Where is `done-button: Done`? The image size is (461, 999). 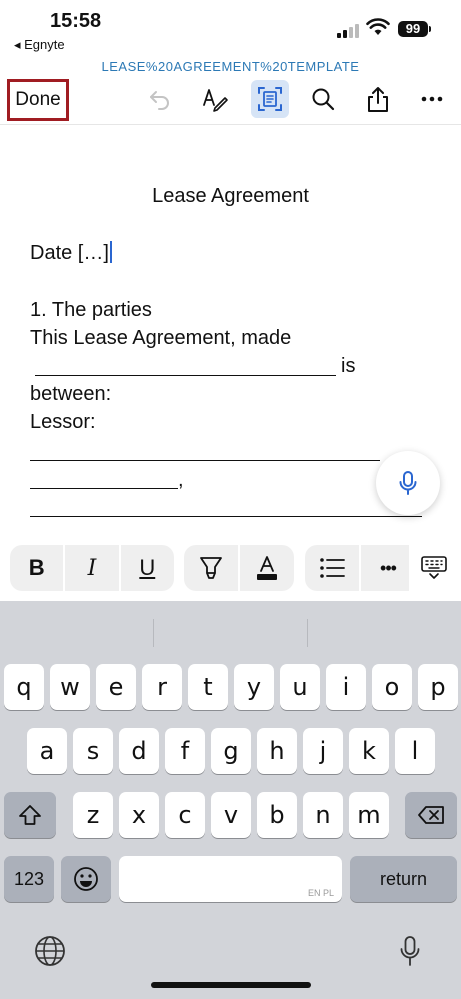
done-button: Done is located at coordinates (38, 100).